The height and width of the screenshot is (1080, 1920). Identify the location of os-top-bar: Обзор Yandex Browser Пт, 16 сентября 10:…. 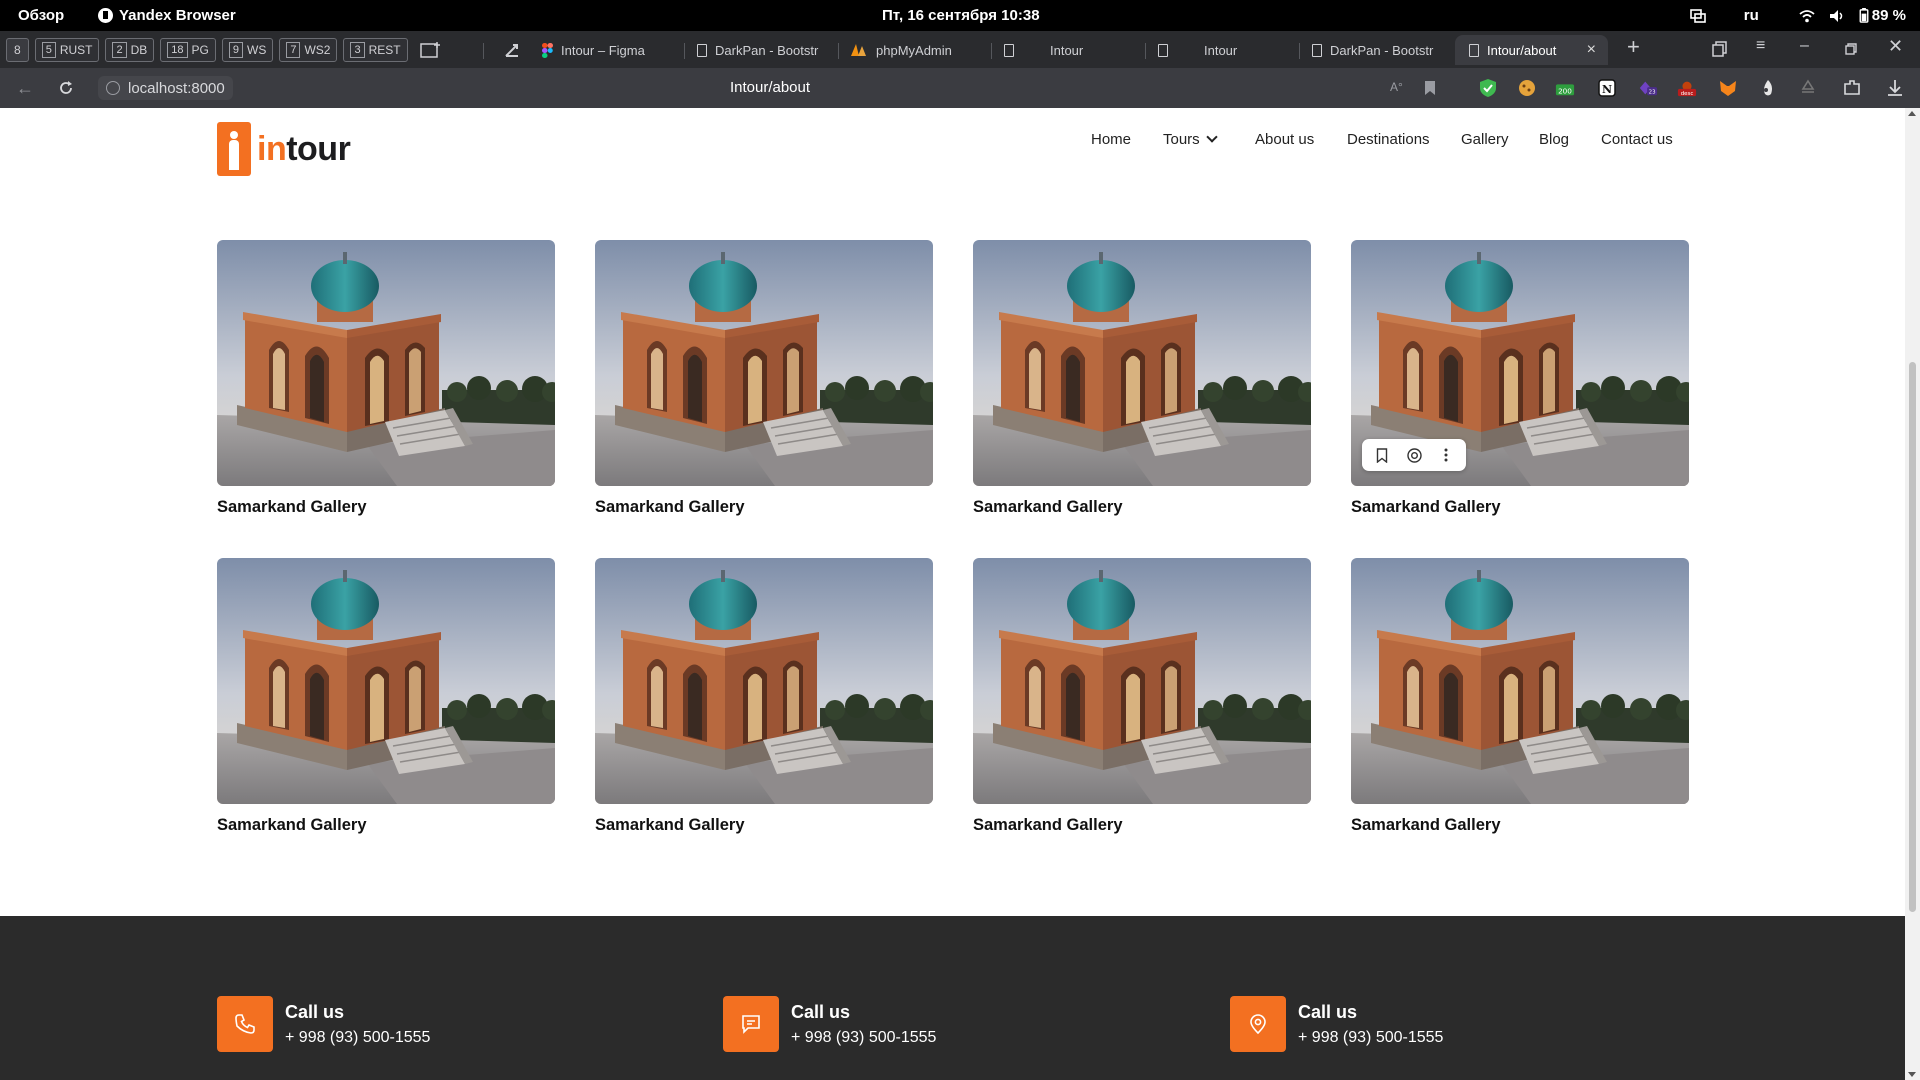
(960, 15).